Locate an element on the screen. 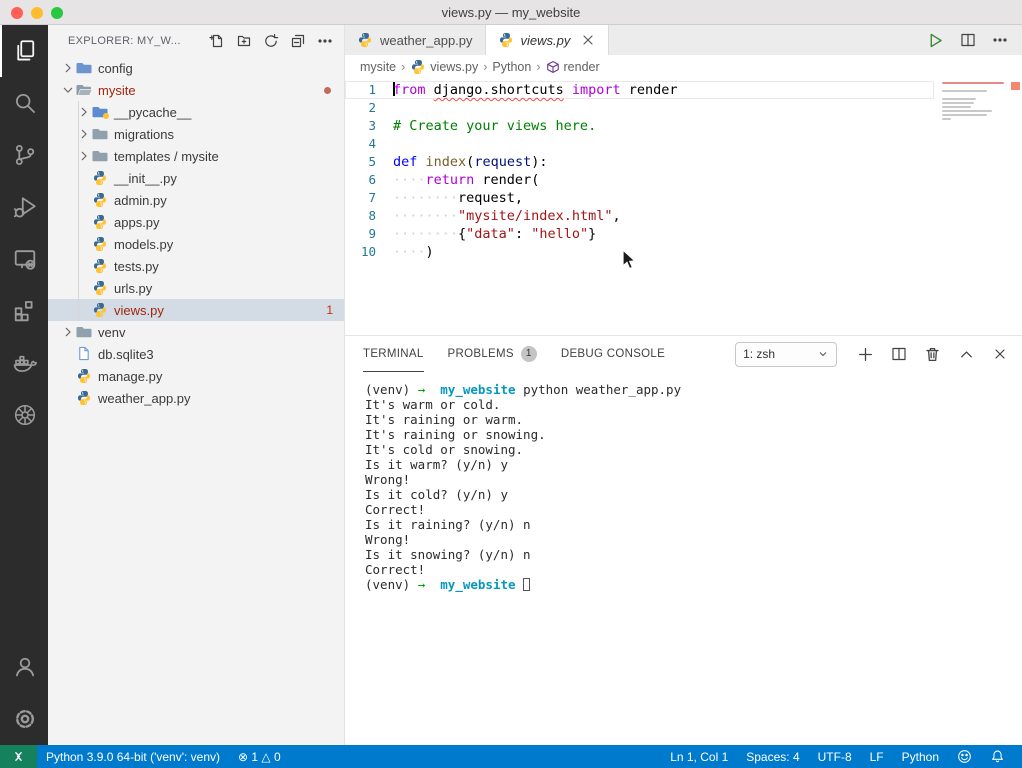 The image size is (1022, 768). code-line-2: 2 is located at coordinates (639, 108).